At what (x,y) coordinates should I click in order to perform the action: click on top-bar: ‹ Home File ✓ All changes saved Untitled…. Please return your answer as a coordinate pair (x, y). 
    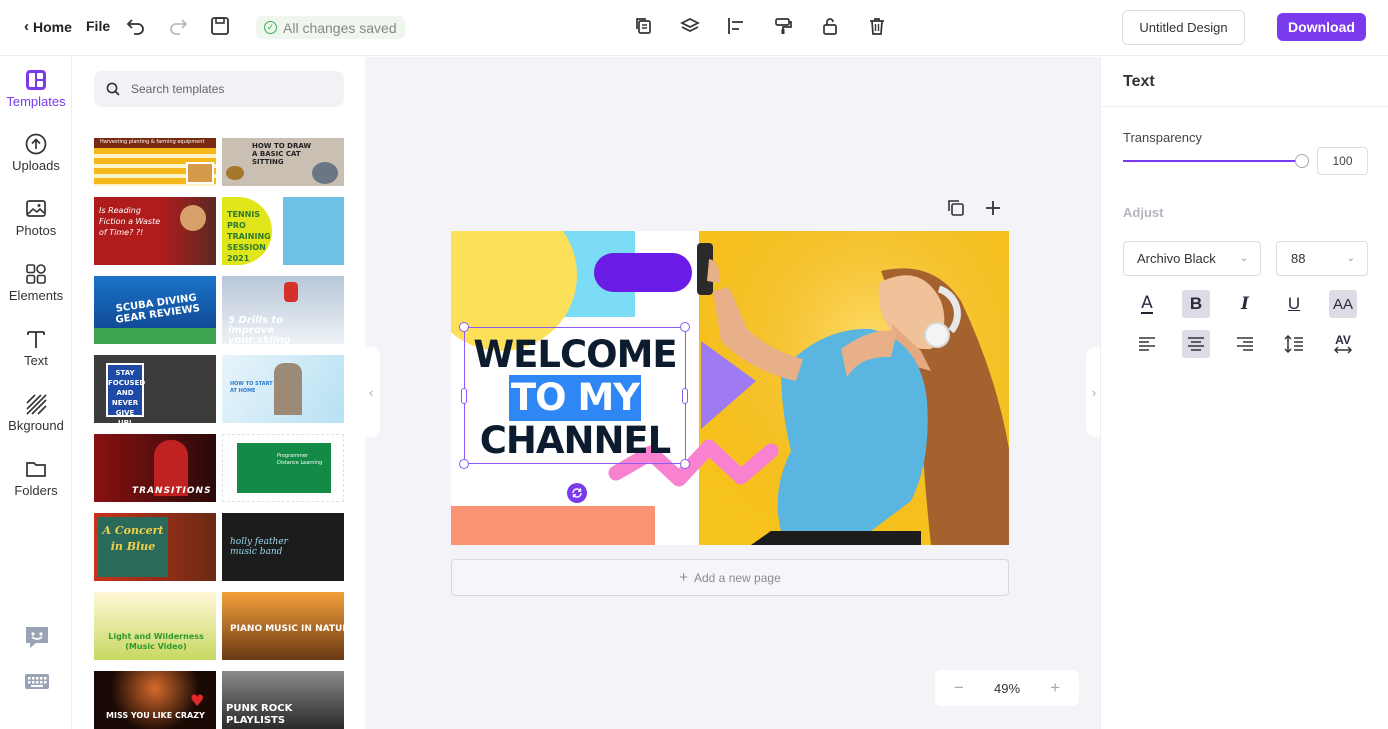
    Looking at the image, I should click on (694, 28).